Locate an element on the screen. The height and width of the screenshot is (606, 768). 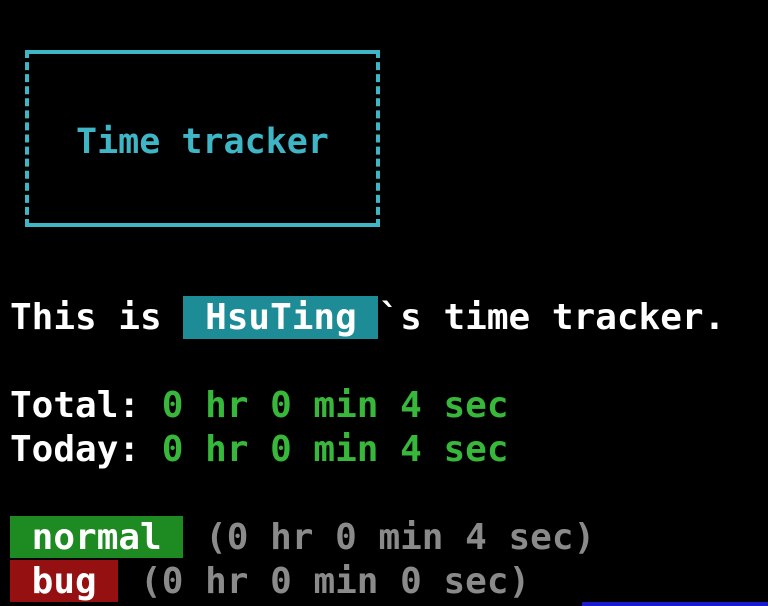
tag-normal-duration: (0 hr 0 min 4 sec) is located at coordinates (389, 537).